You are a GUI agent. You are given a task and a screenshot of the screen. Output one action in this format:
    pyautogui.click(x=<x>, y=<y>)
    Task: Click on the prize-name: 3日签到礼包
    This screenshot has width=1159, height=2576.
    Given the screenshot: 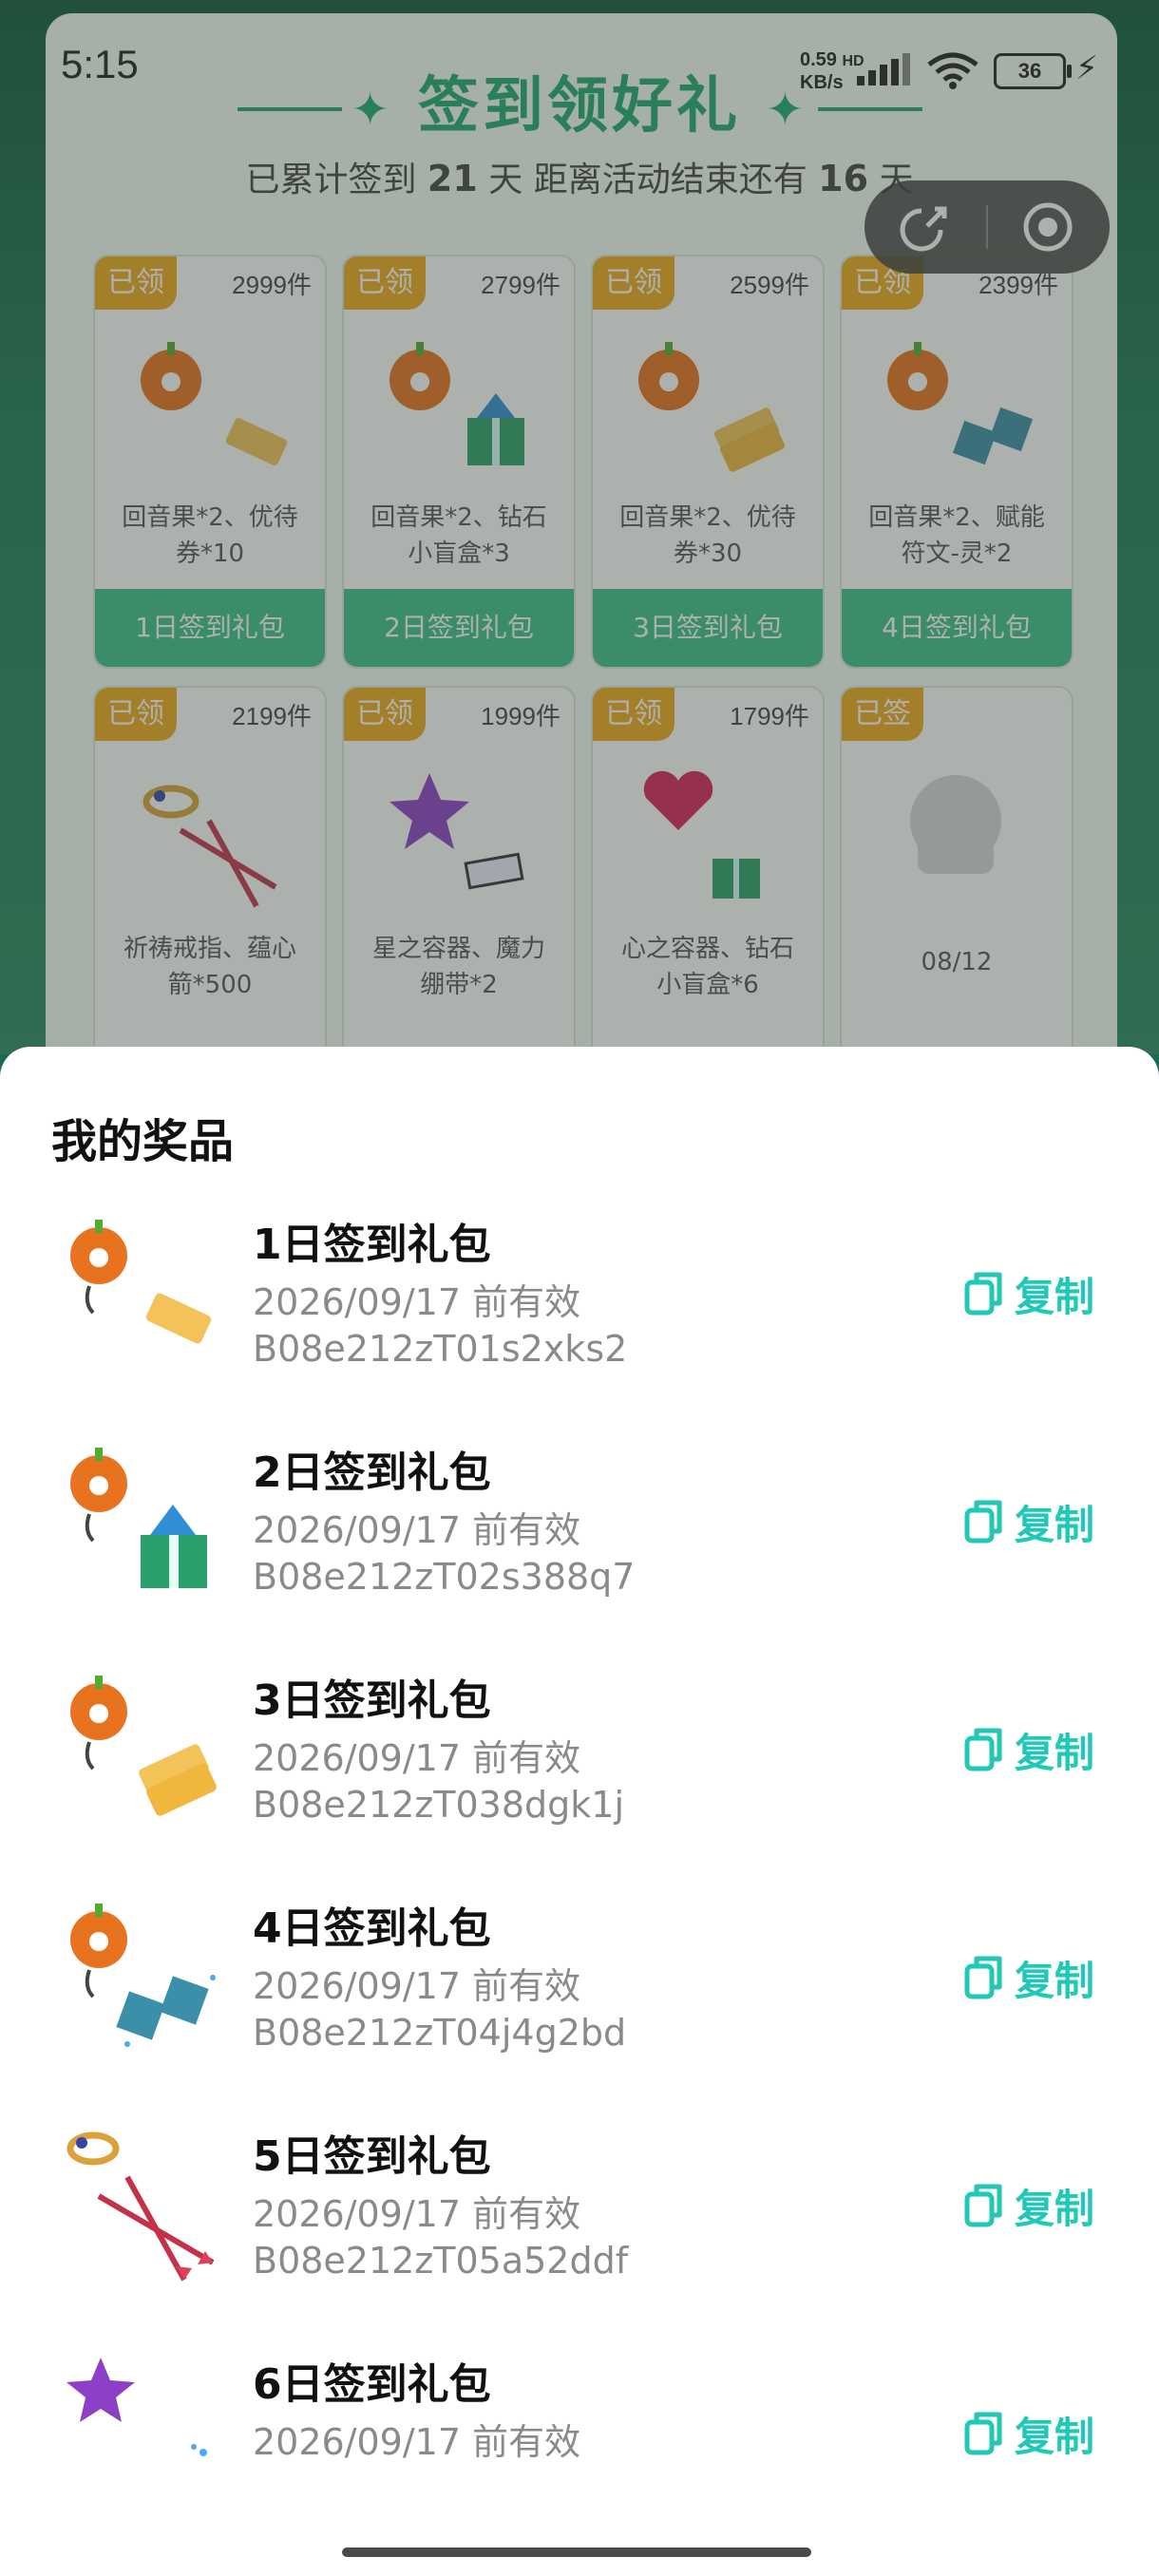 What is the action you would take?
    pyautogui.click(x=372, y=1700)
    